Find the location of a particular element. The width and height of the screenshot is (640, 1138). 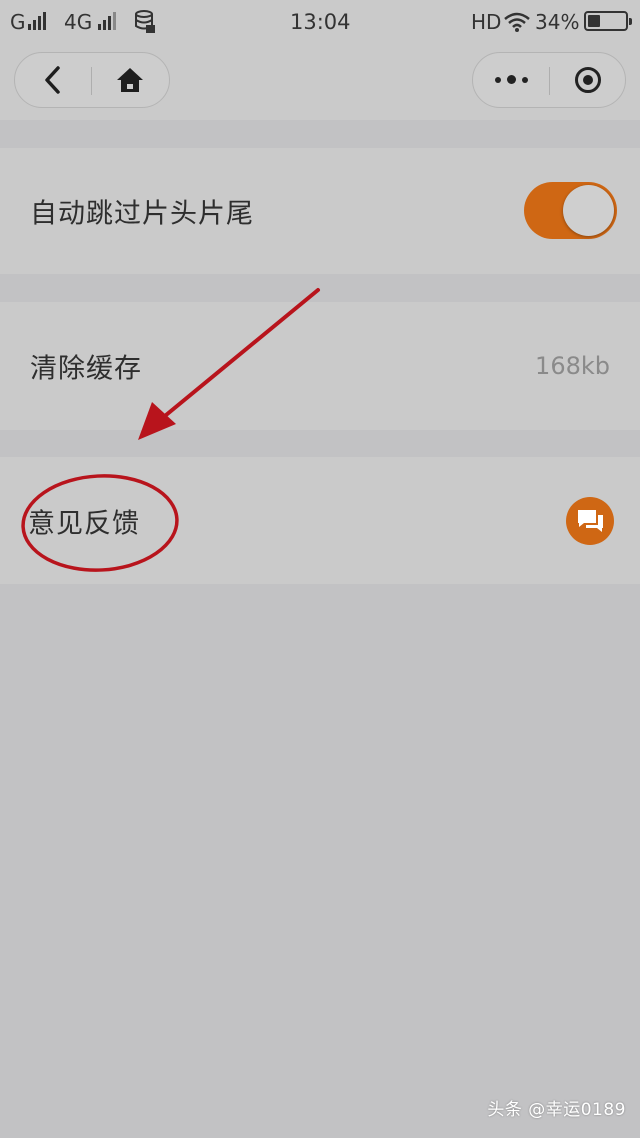

nav-capsule-left is located at coordinates (92, 80).